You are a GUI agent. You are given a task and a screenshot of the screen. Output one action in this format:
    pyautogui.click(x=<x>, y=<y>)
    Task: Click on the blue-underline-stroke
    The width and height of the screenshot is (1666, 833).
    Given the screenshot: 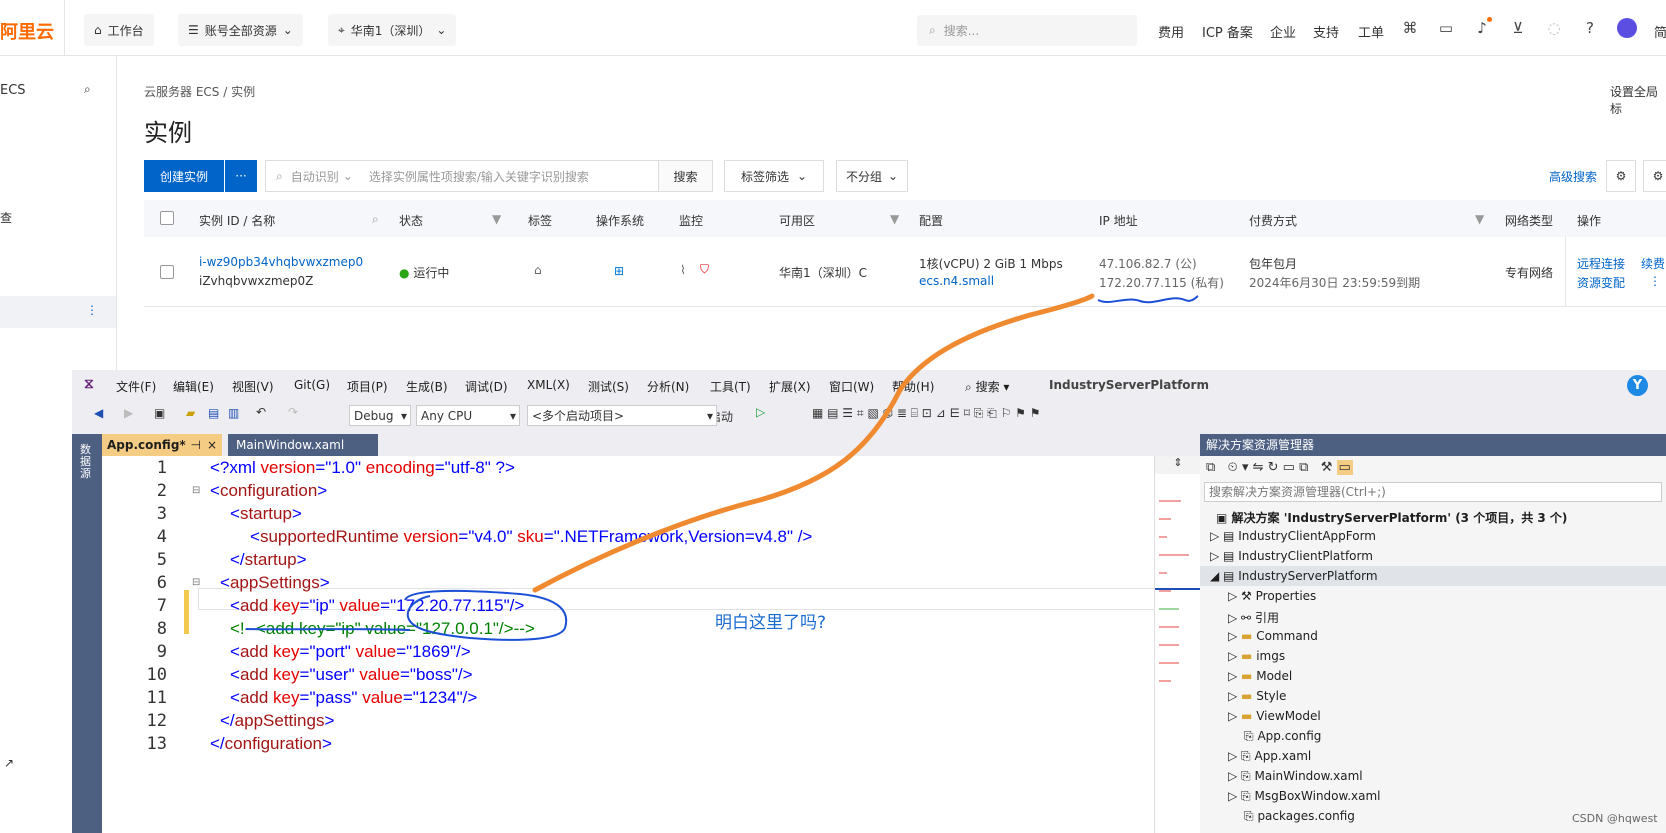 What is the action you would take?
    pyautogui.click(x=1148, y=299)
    